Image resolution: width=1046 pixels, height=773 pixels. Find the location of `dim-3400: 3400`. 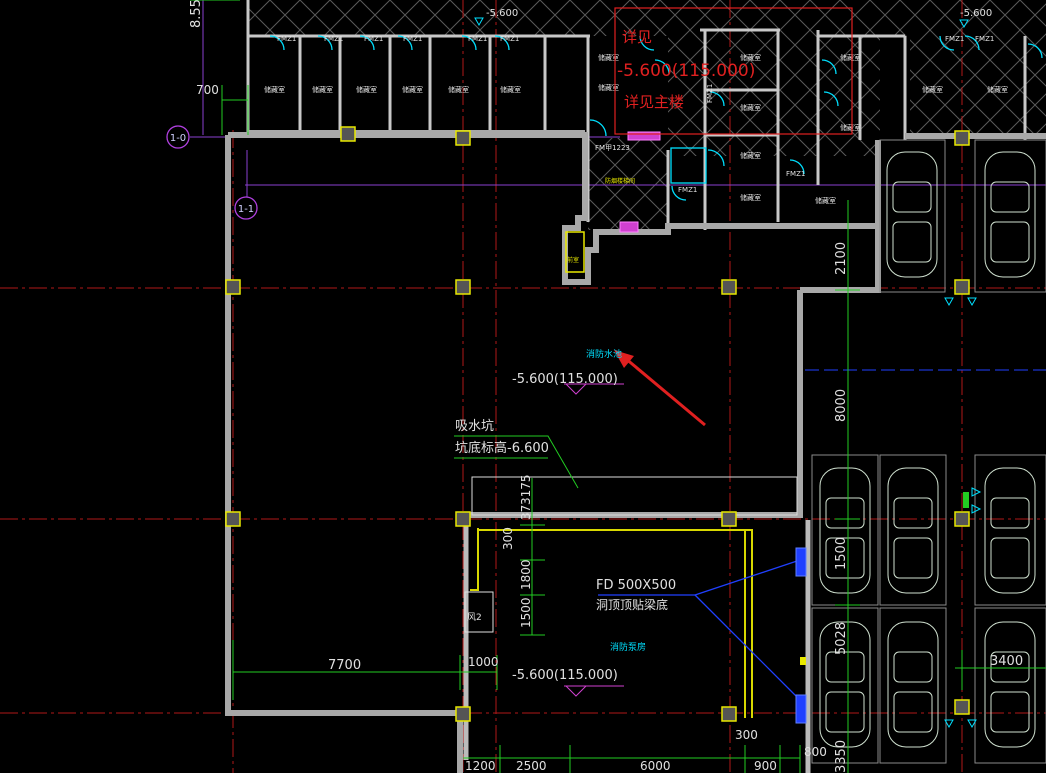

dim-3400: 3400 is located at coordinates (1006, 661).